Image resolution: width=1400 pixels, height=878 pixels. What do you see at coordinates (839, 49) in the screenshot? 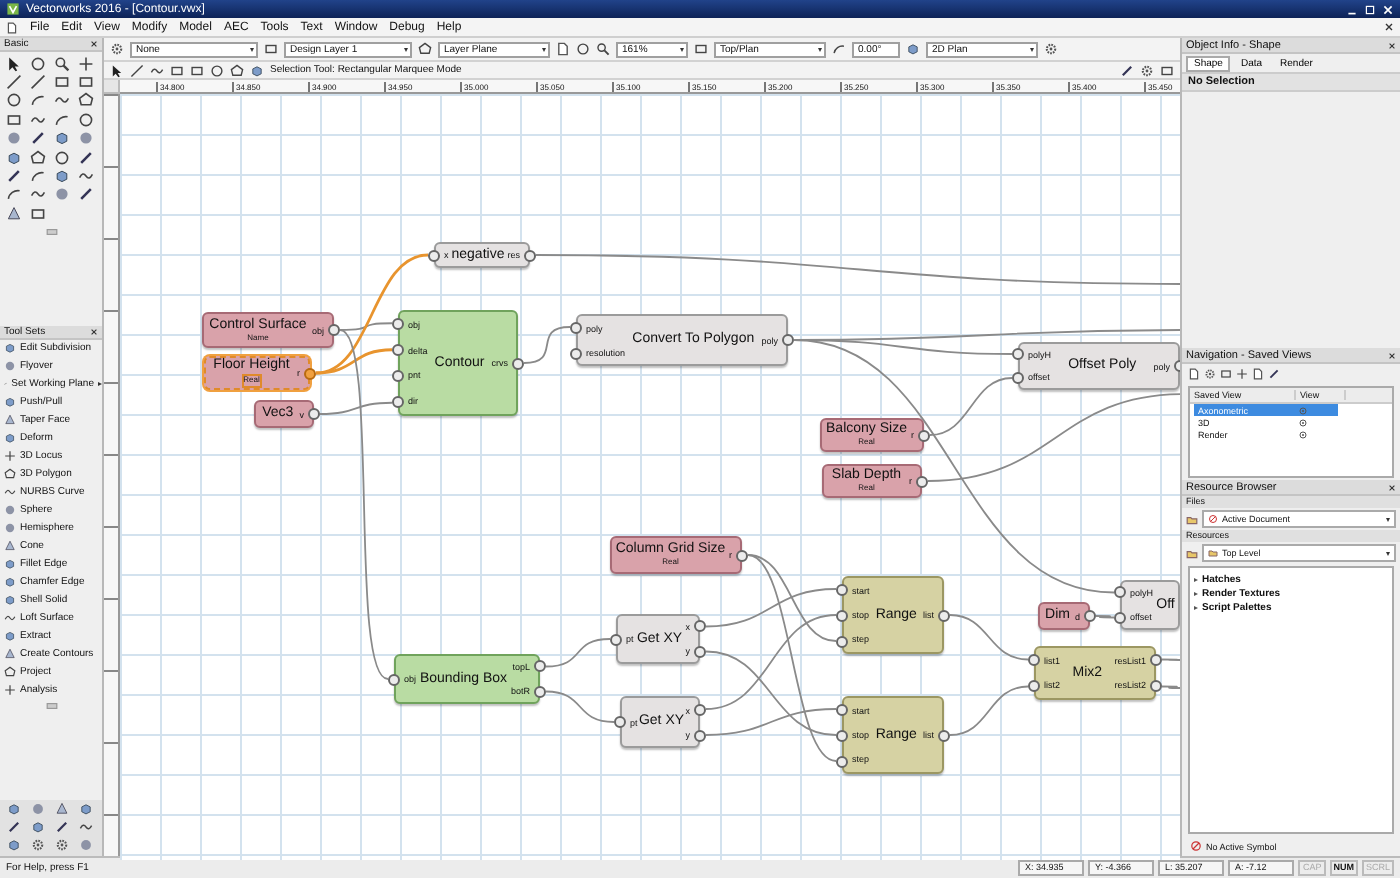
I see `arc-icon` at bounding box center [839, 49].